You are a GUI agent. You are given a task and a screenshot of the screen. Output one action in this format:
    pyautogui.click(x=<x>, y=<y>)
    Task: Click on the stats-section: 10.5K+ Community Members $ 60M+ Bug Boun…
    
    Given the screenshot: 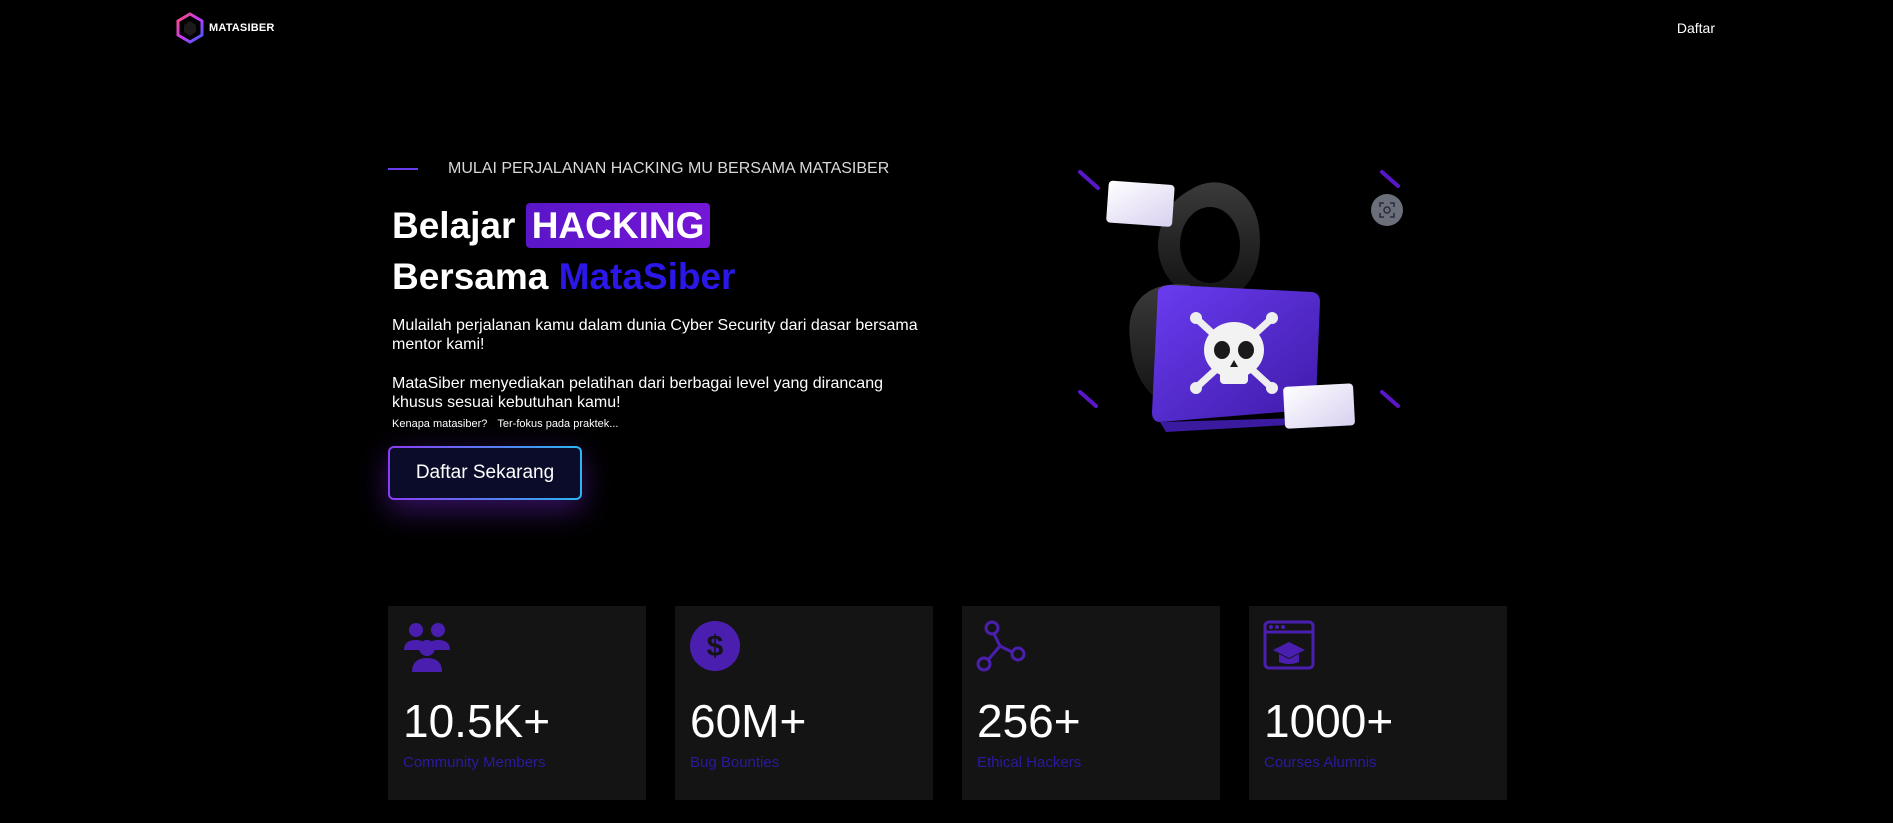 What is the action you would take?
    pyautogui.click(x=947, y=703)
    